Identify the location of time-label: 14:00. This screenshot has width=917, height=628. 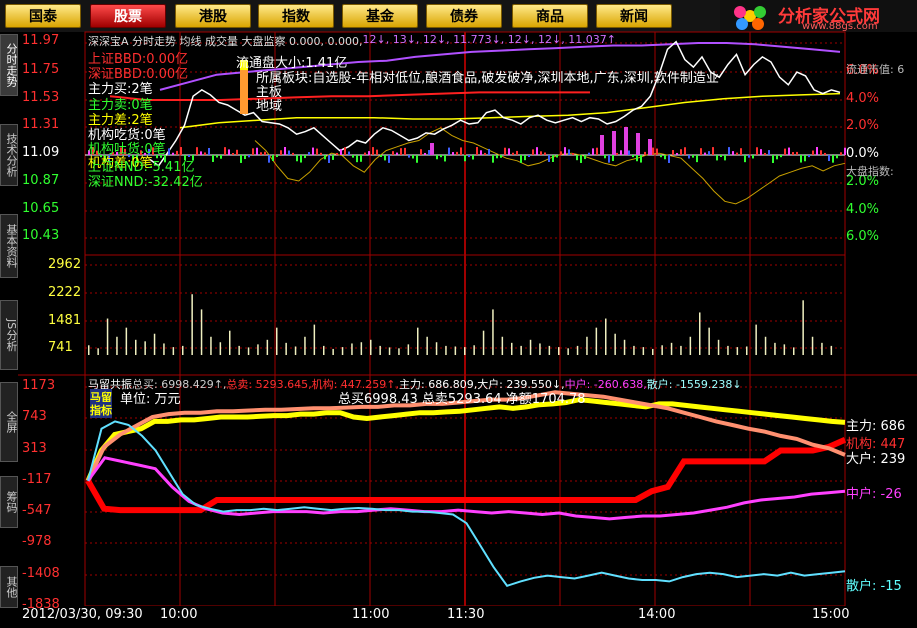
(657, 614).